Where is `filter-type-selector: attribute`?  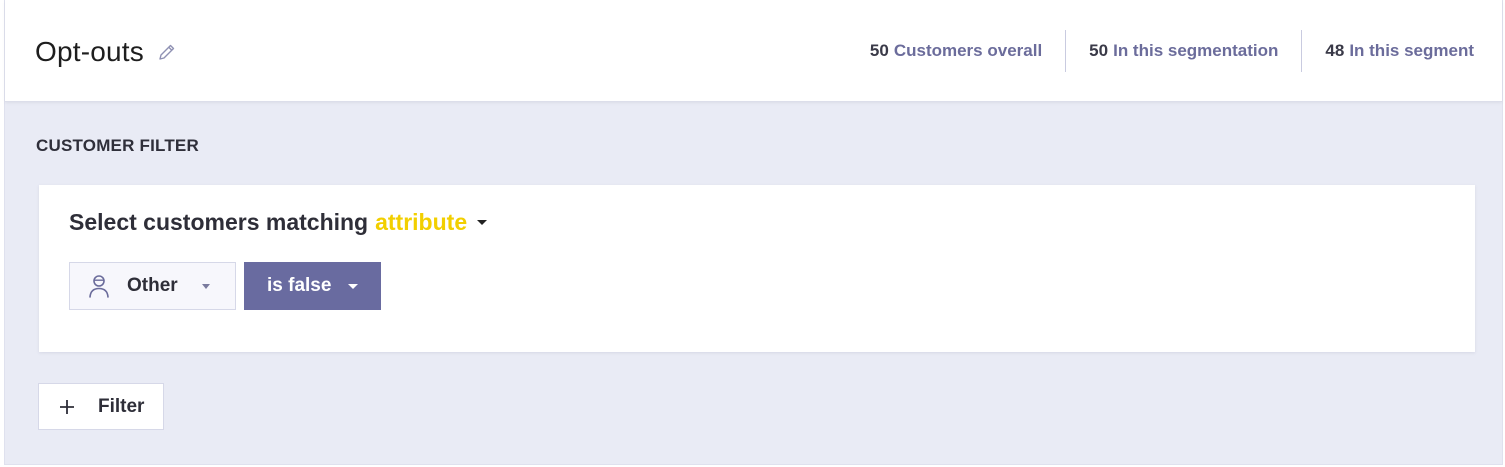
filter-type-selector: attribute is located at coordinates (421, 222).